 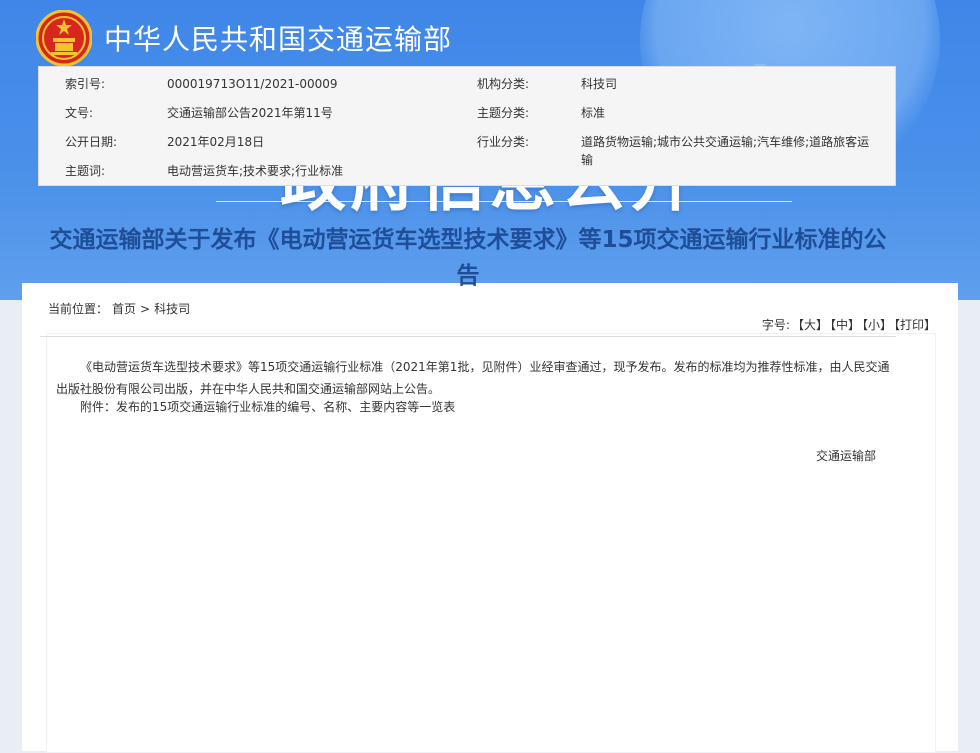 I want to click on org-label: 机构分类:, so click(x=503, y=84).